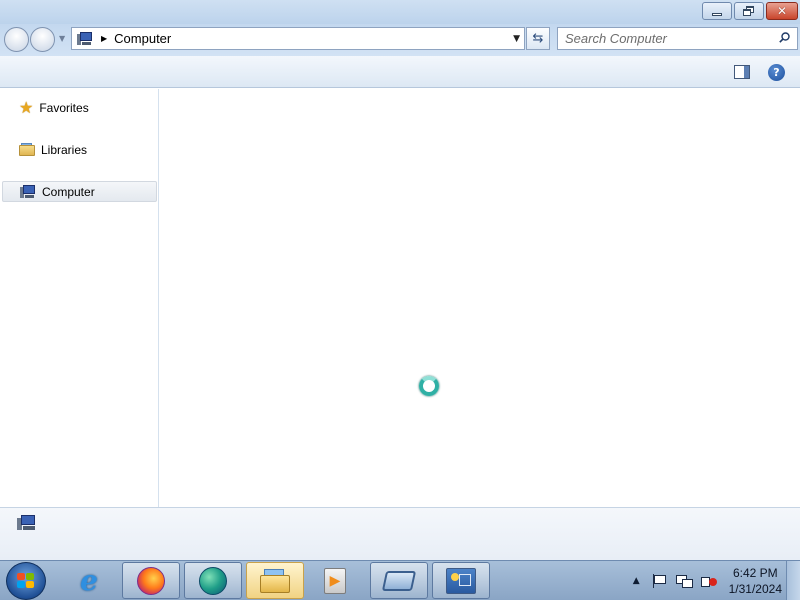 Image resolution: width=800 pixels, height=600 pixels. What do you see at coordinates (400, 72) in the screenshot?
I see `command-bar: ?` at bounding box center [400, 72].